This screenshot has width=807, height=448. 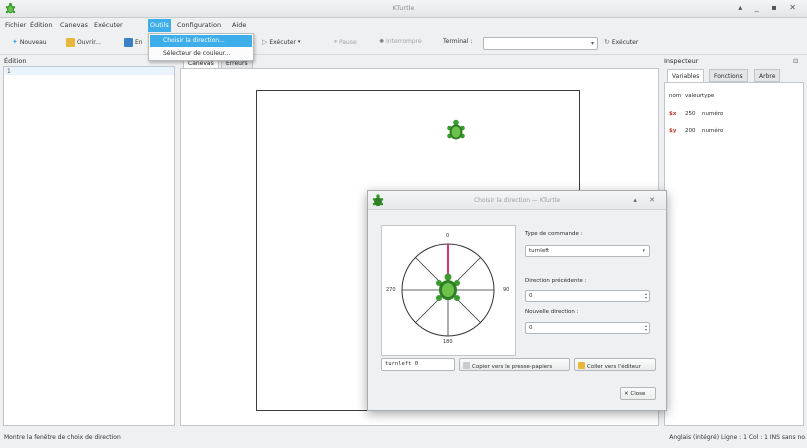 I want to click on close-icon: ✕, so click(x=626, y=394).